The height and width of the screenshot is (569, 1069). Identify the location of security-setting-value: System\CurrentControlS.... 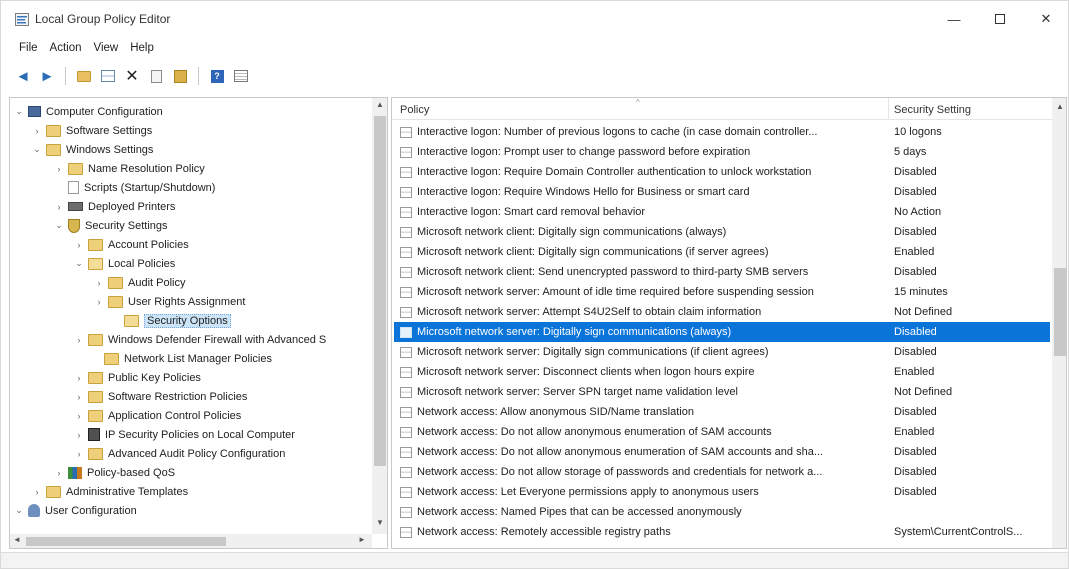
(958, 532).